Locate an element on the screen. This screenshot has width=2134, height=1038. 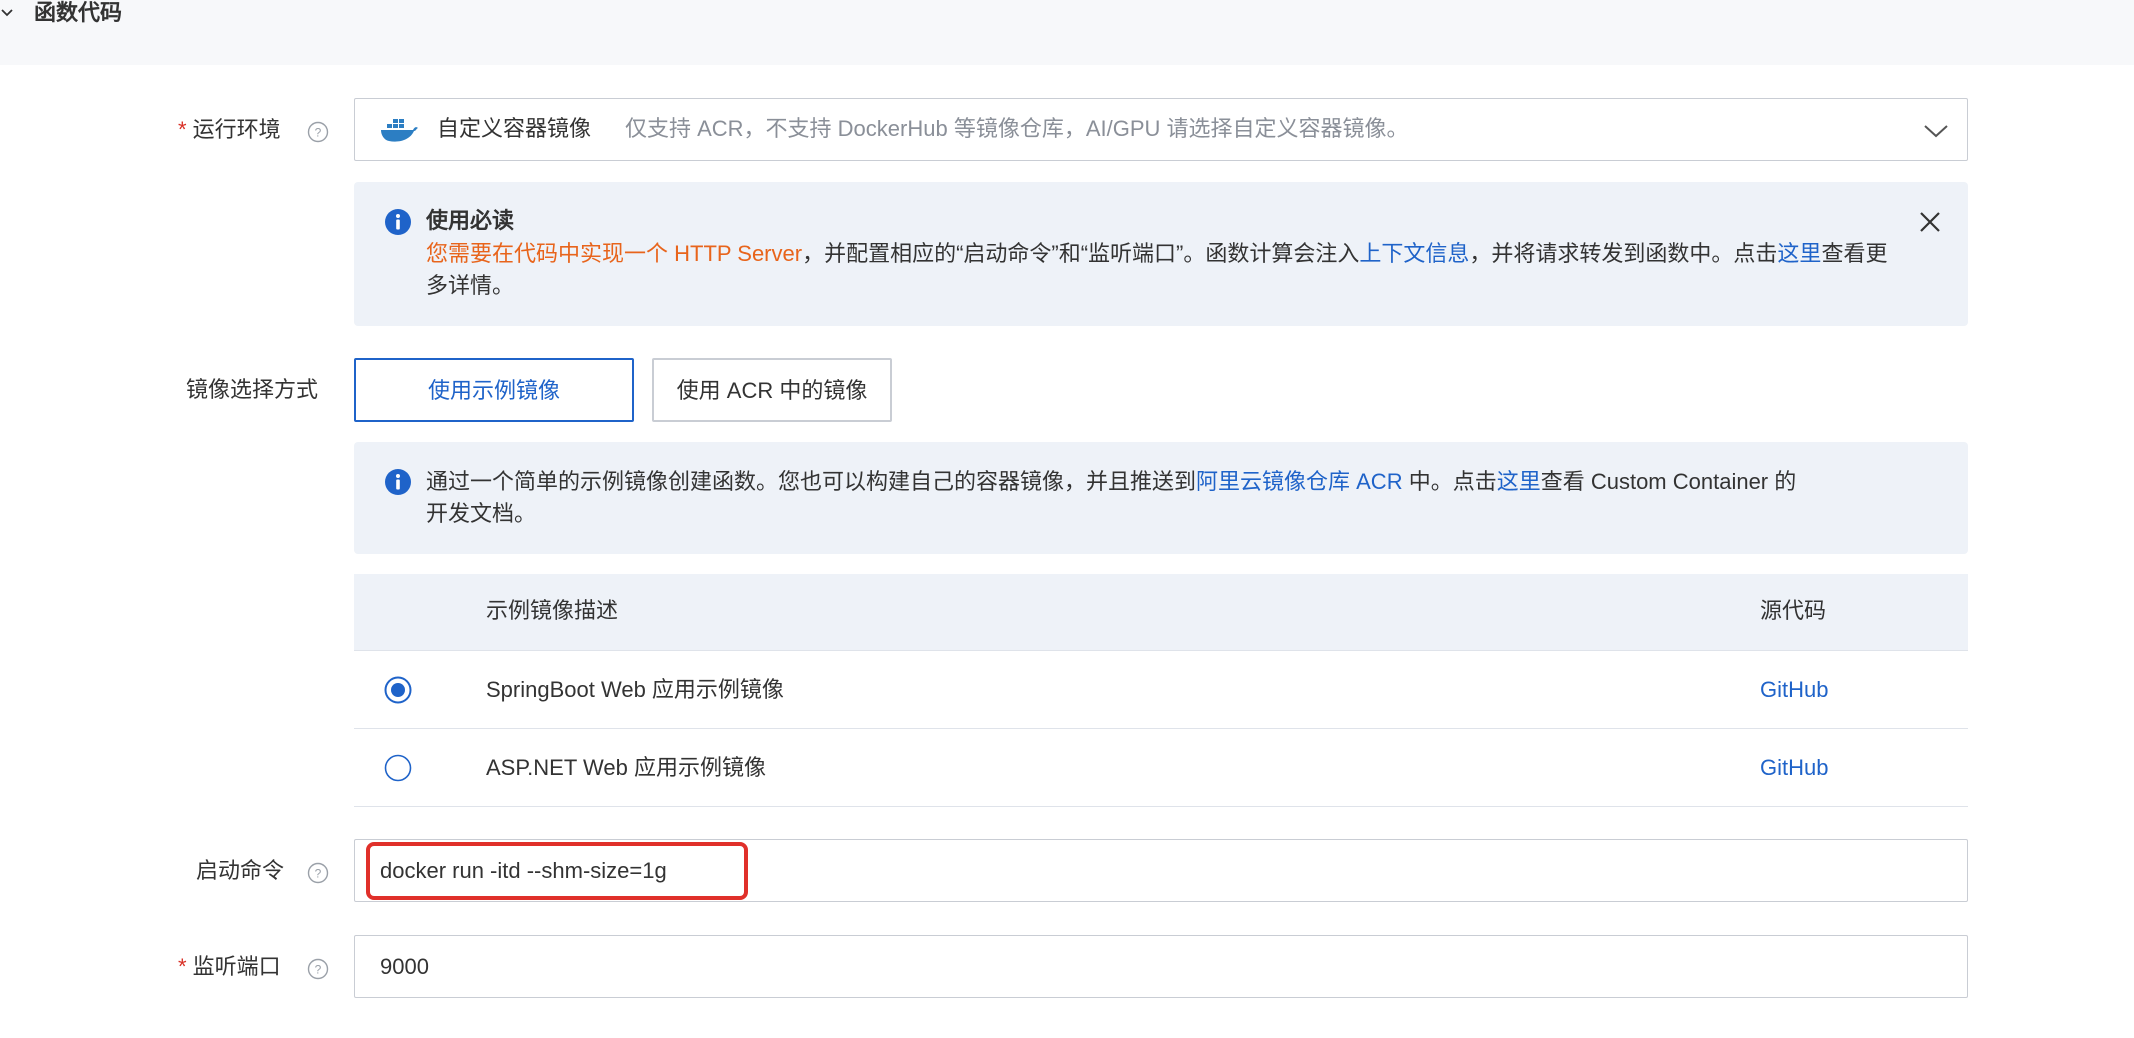
listen-port-input is located at coordinates (1161, 966).